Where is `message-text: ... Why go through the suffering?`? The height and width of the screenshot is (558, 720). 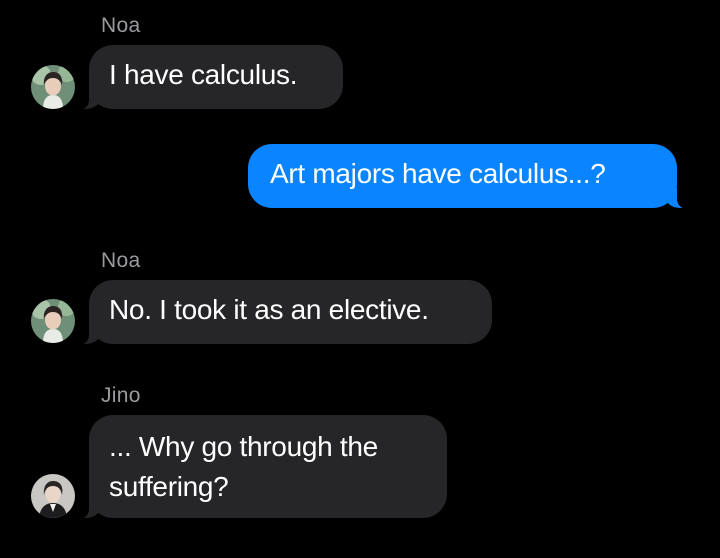
message-text: ... Why go through the suffering? is located at coordinates (243, 466).